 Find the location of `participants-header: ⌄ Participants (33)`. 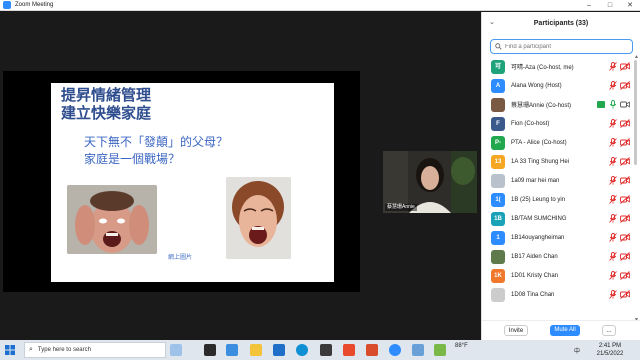

participants-header: ⌄ Participants (33) is located at coordinates (561, 23).